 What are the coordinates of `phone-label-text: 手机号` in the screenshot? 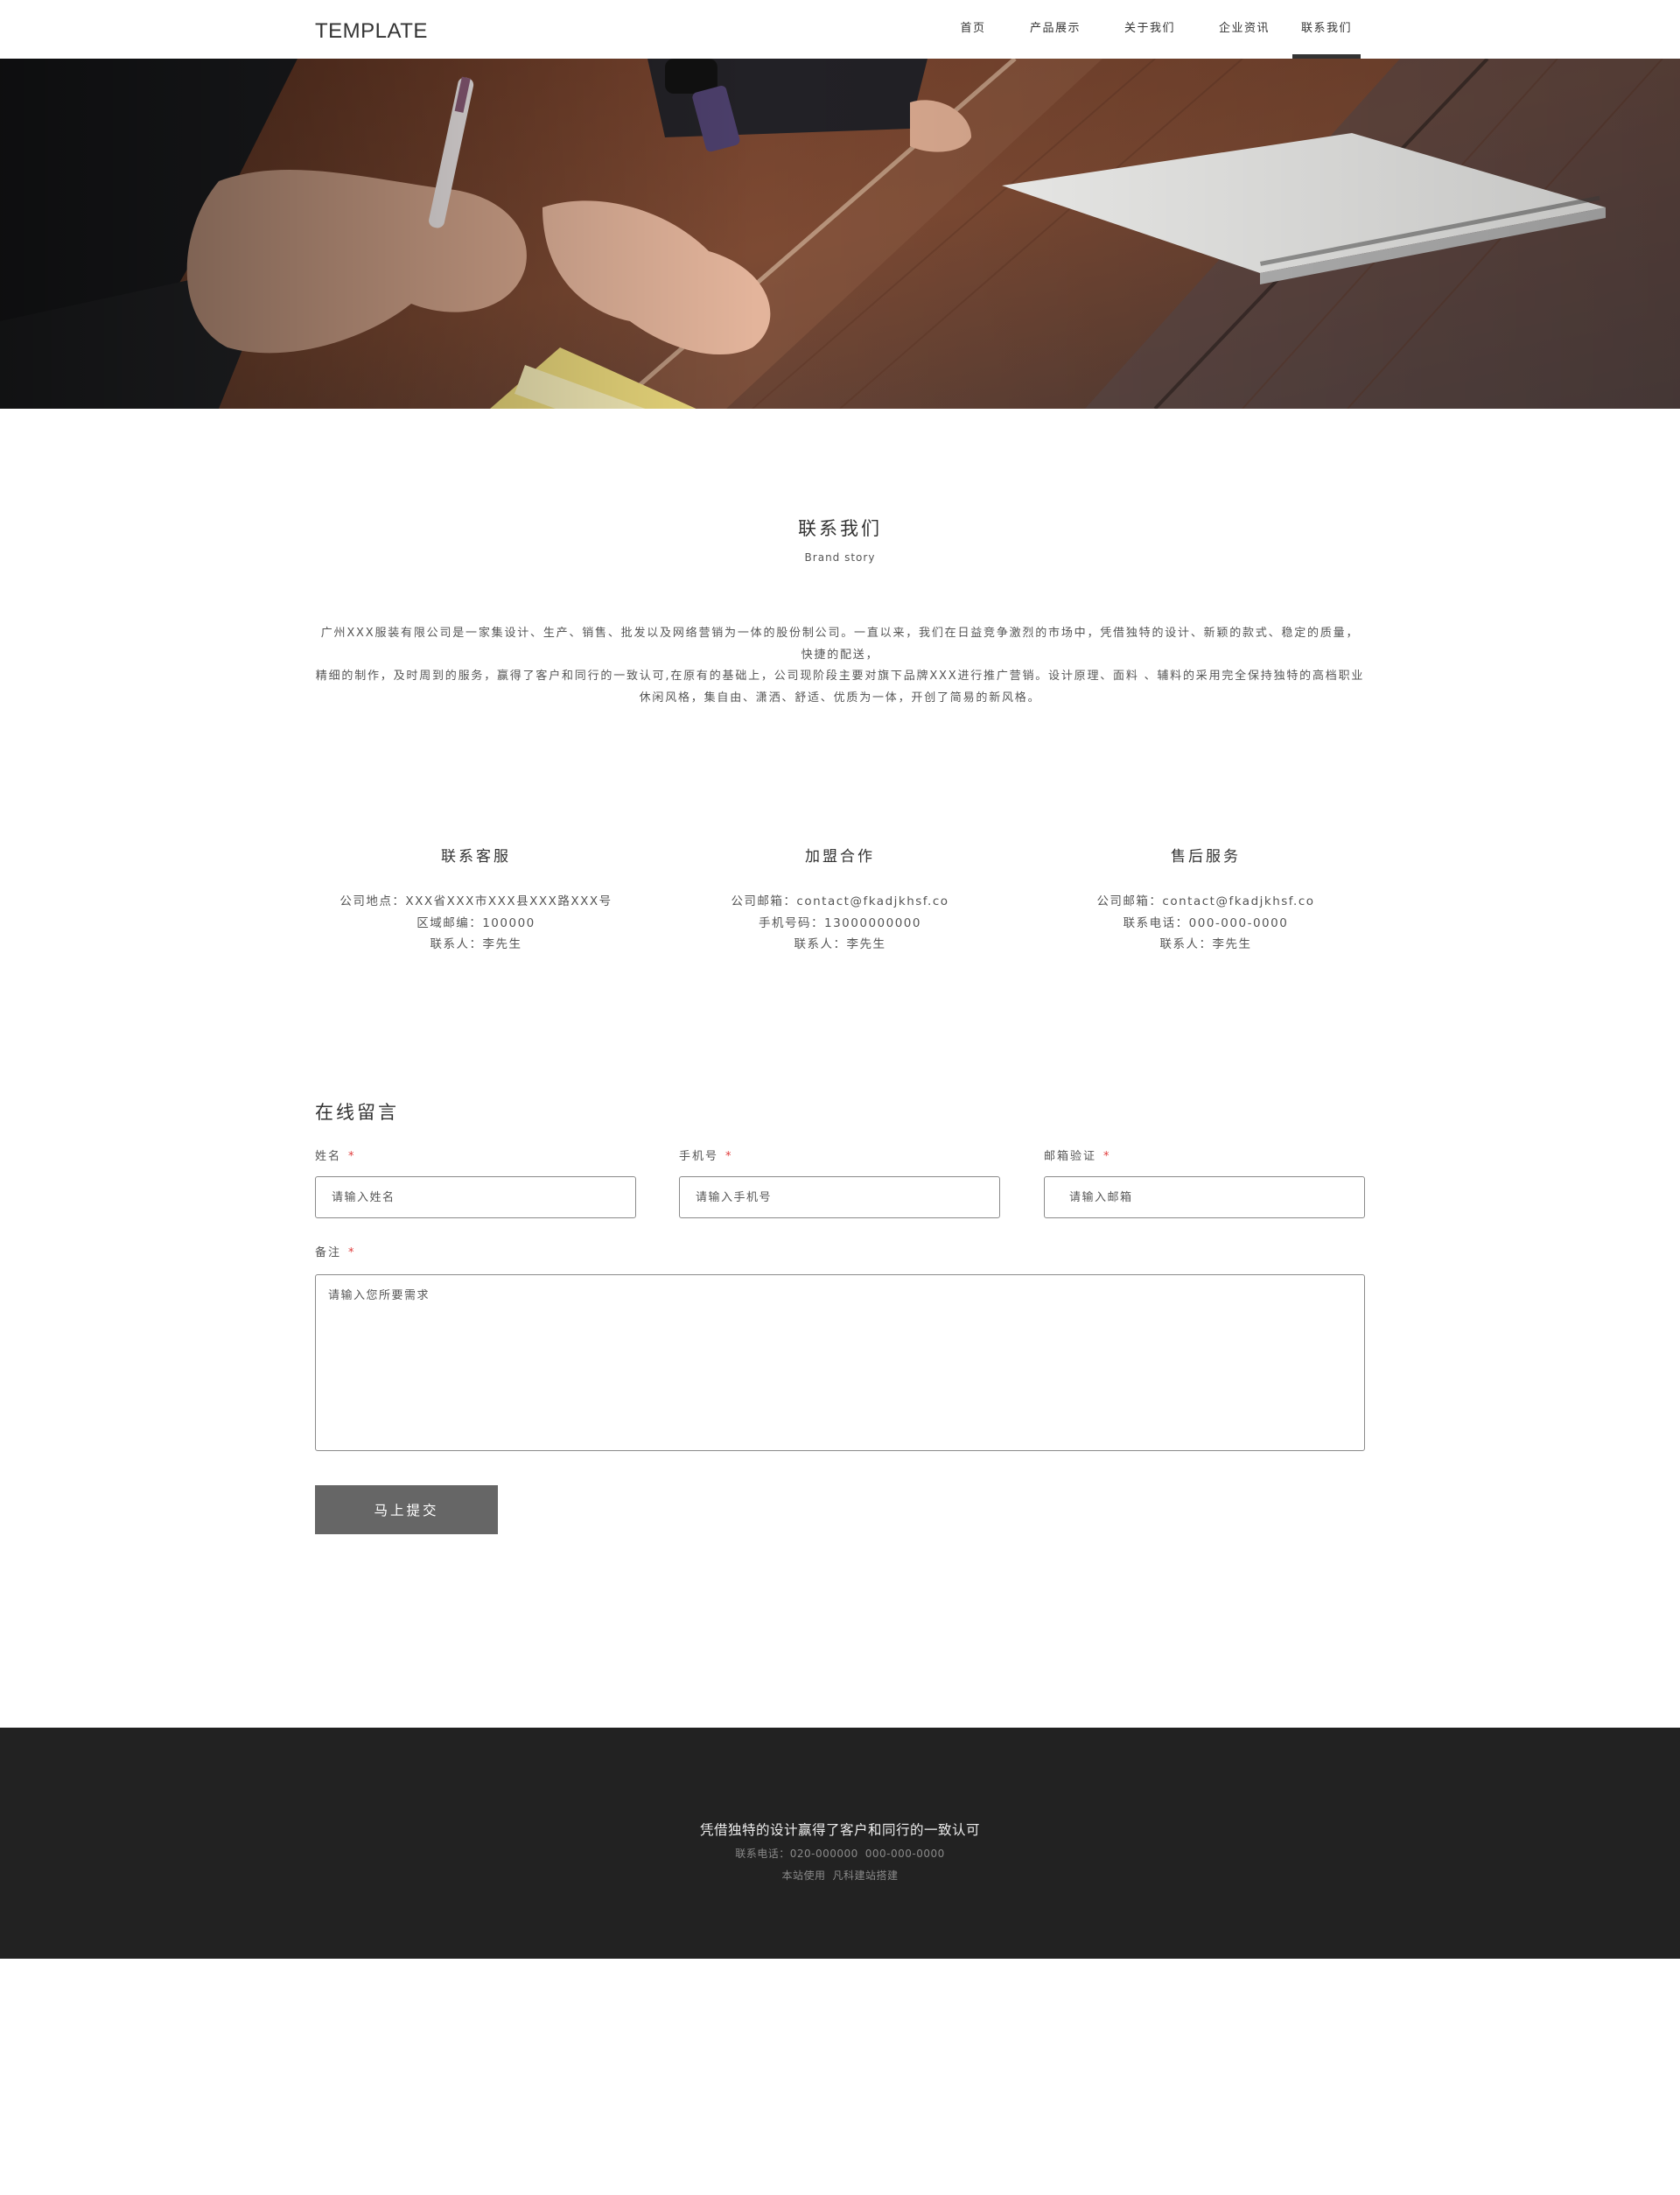 It's located at (699, 1156).